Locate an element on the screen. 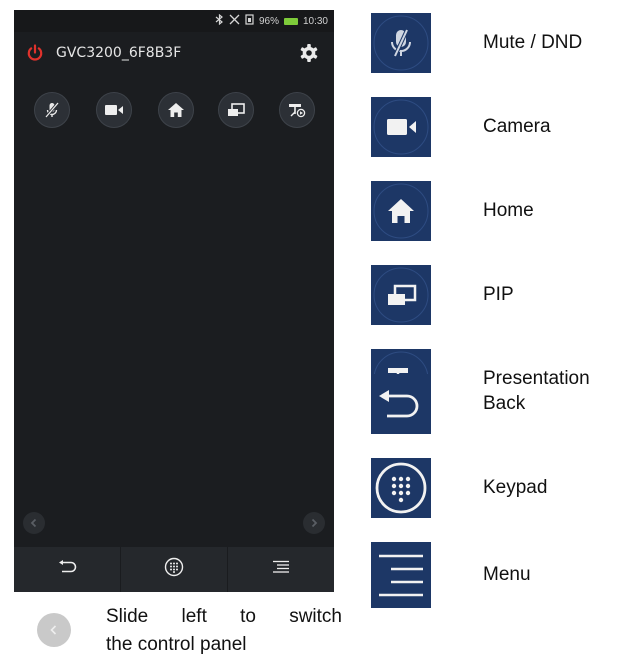  clock: 10:30 is located at coordinates (315, 21).